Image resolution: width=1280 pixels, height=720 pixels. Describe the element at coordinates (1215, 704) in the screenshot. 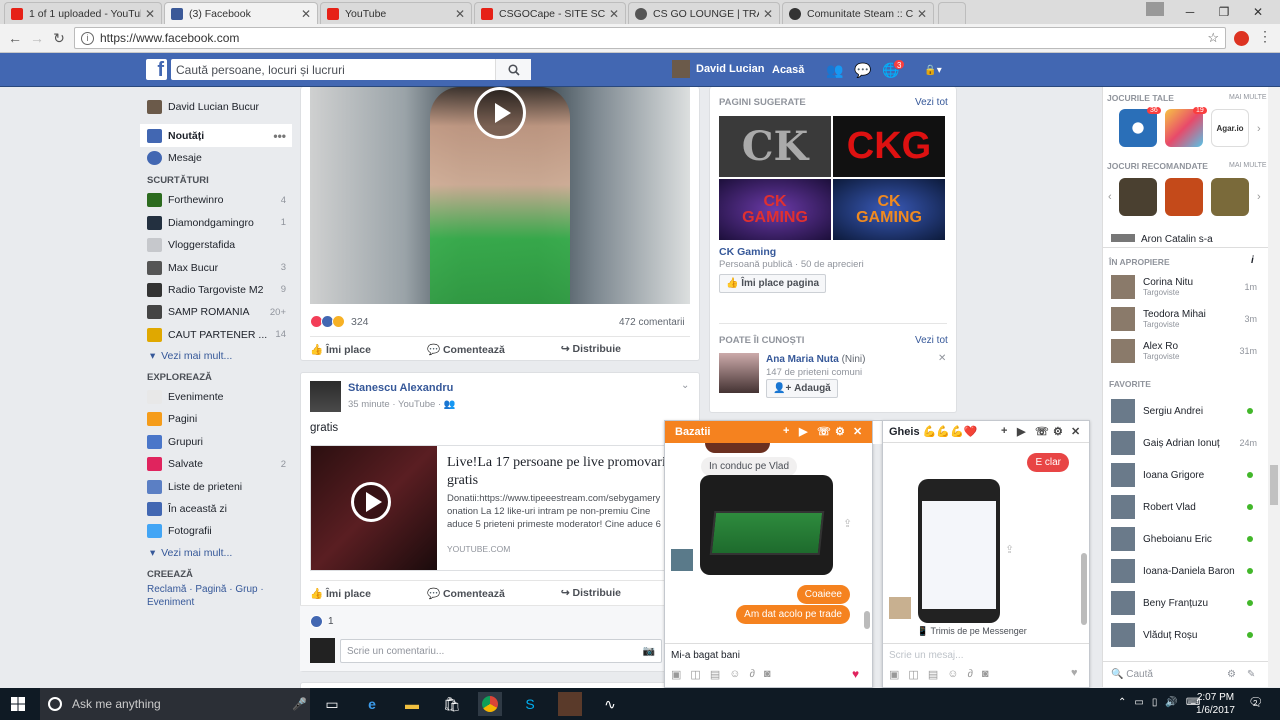

I see `clock: 2:07 PM 1/6/2017` at that location.